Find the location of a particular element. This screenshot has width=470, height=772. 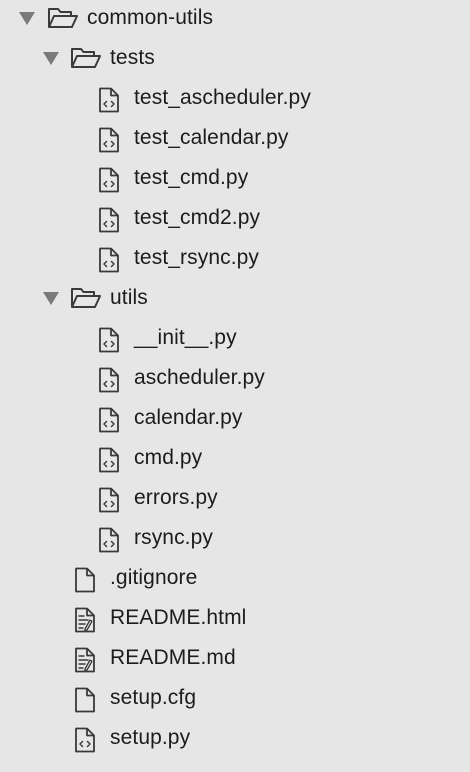

tree-row-ascheduler: ascheduler.py is located at coordinates (235, 378).